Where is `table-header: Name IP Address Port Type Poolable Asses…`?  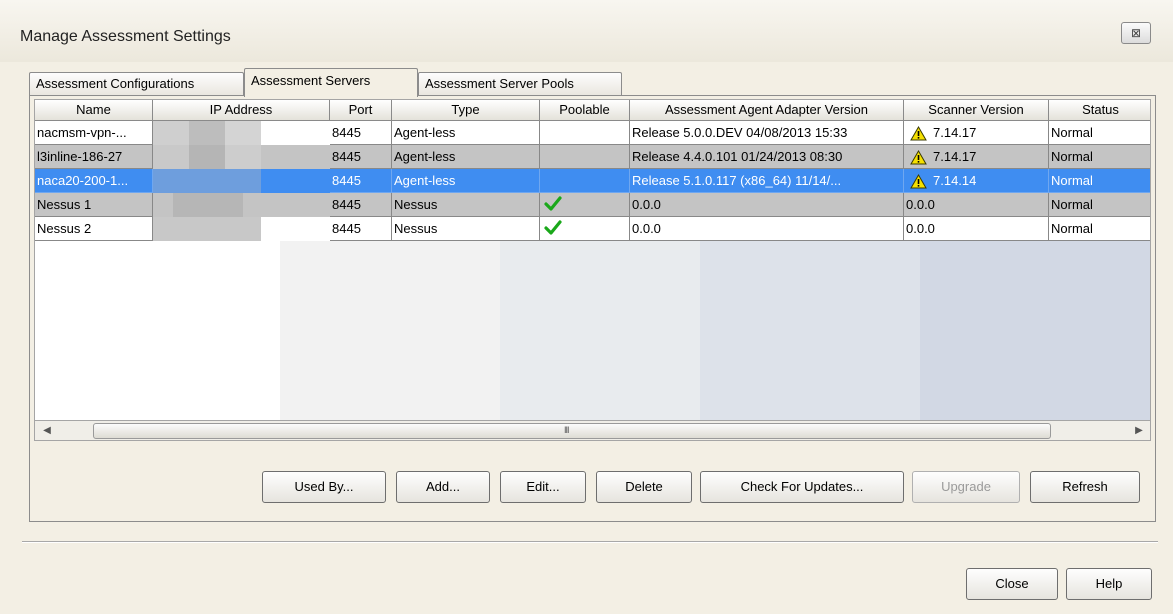 table-header: Name IP Address Port Type Poolable Asses… is located at coordinates (592, 110).